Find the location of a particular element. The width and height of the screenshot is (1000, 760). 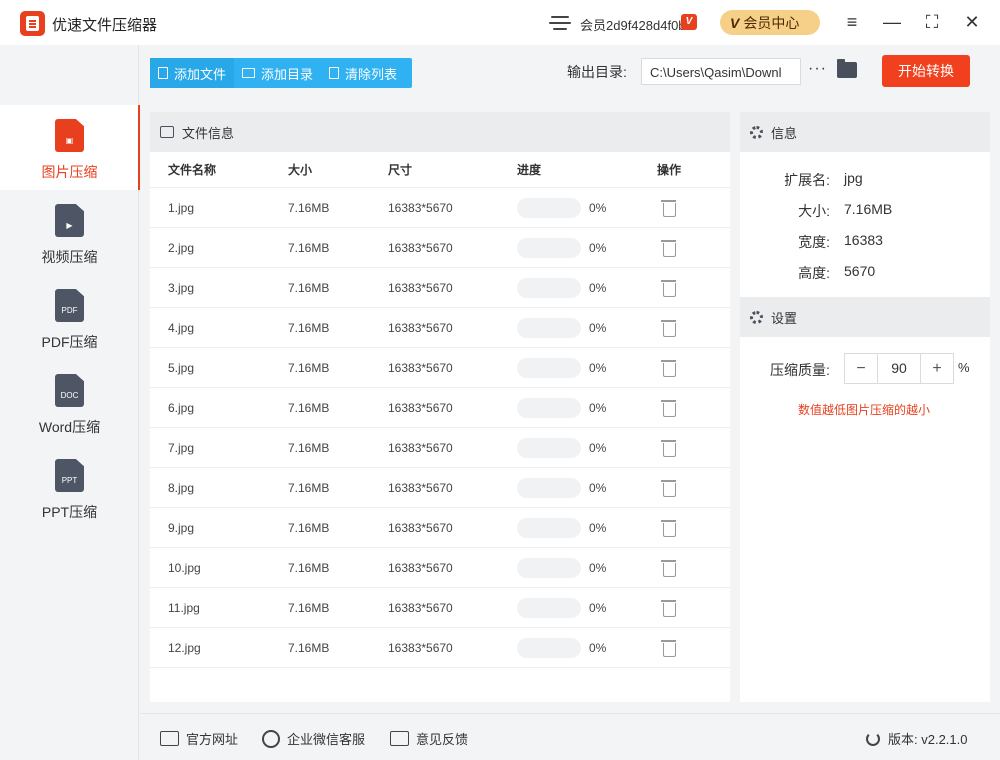

feedback-link: 意见反馈 is located at coordinates (429, 738).